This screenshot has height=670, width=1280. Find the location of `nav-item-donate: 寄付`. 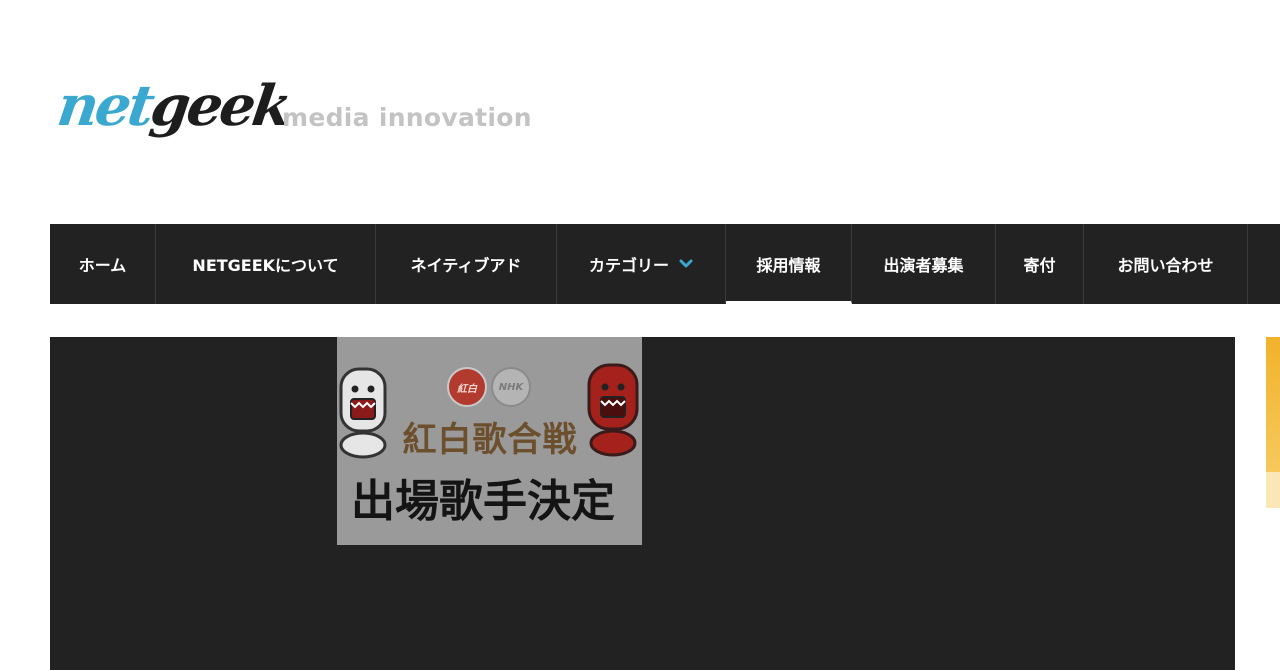

nav-item-donate: 寄付 is located at coordinates (1040, 264).